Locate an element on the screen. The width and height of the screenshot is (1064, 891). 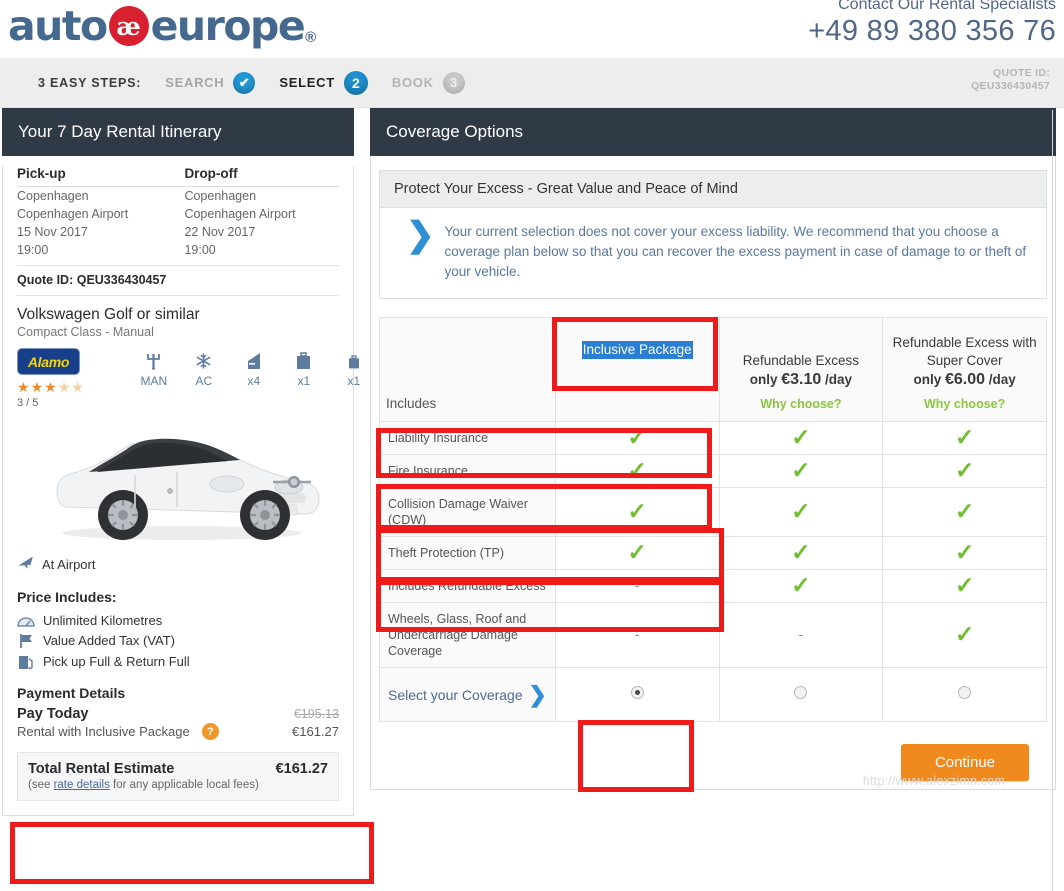
step-select-badge: 2 is located at coordinates (355, 82).